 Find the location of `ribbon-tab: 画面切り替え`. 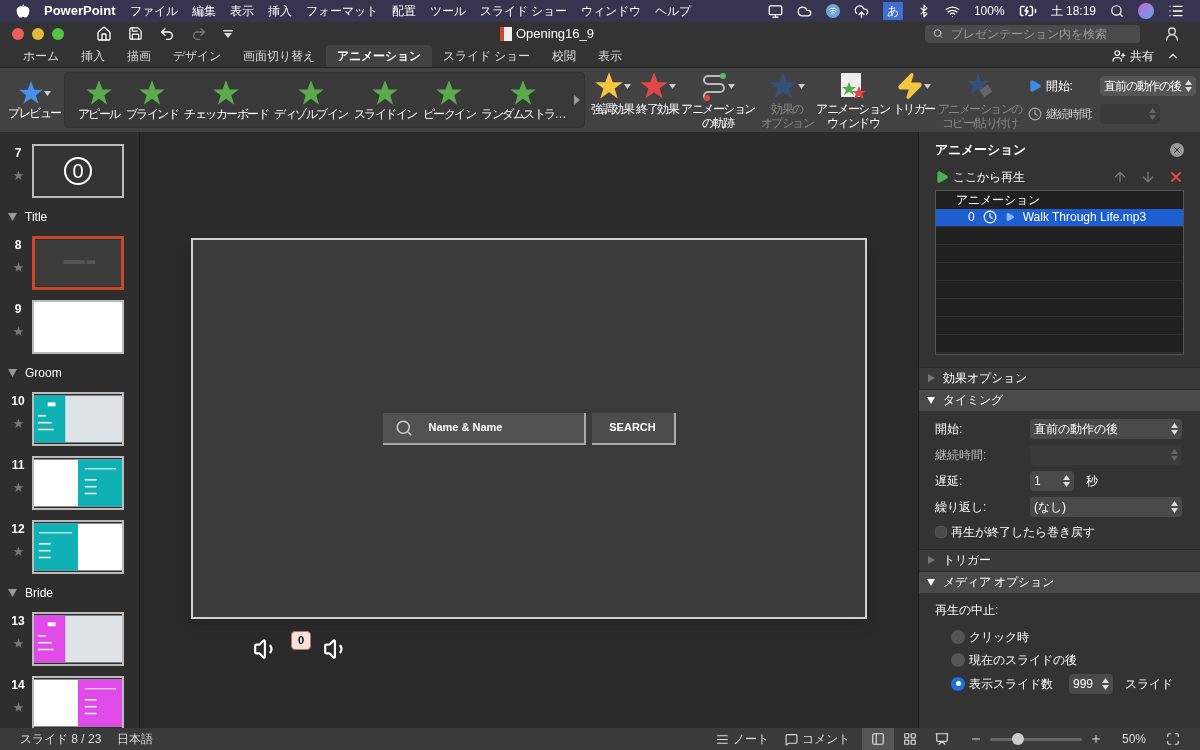

ribbon-tab: 画面切り替え is located at coordinates (279, 56).